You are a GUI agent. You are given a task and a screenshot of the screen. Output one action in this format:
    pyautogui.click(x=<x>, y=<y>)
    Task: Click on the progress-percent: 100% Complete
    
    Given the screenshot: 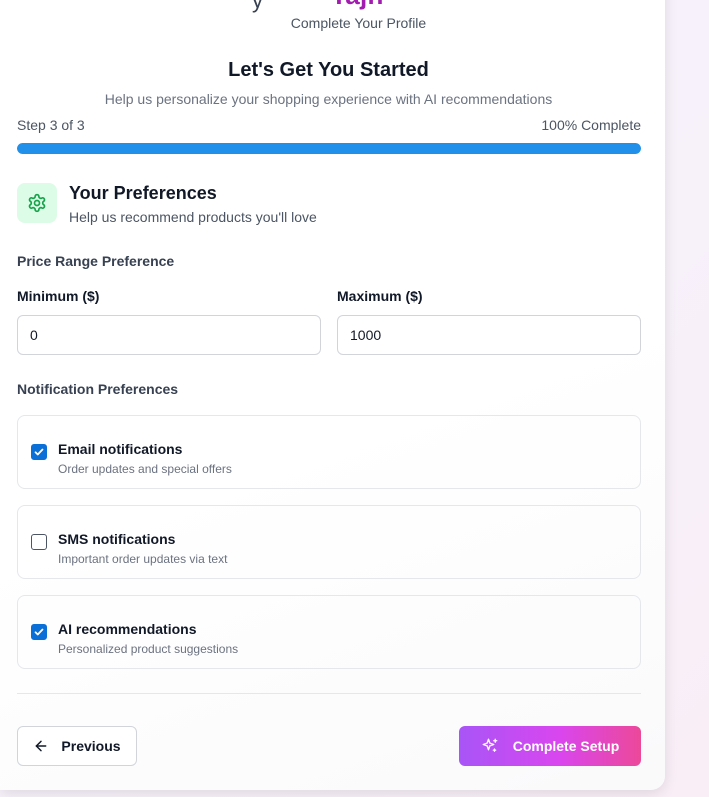 What is the action you would take?
    pyautogui.click(x=591, y=125)
    